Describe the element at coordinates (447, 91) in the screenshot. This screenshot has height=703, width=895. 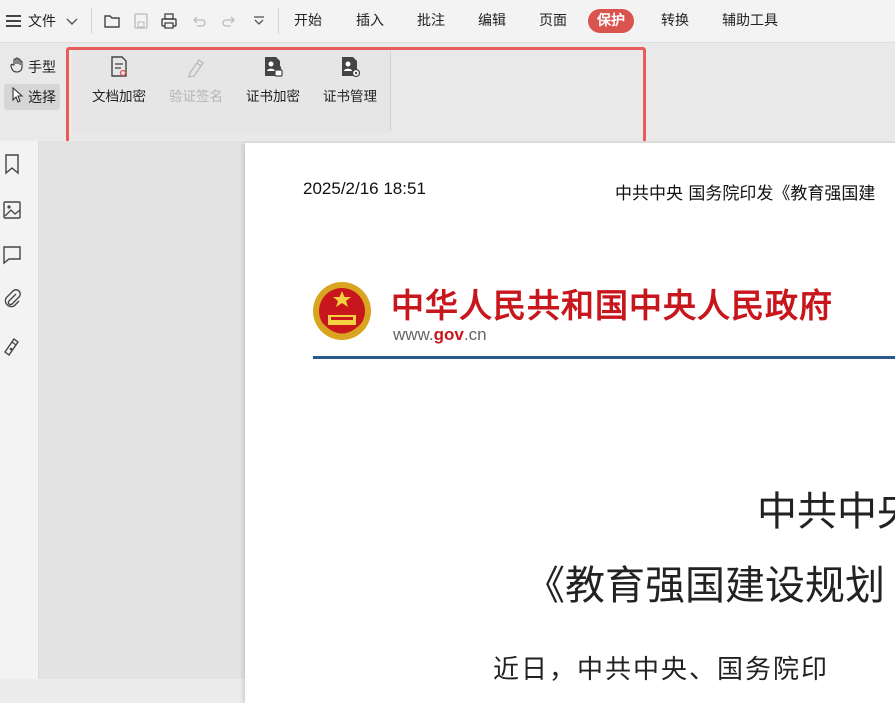
I see `ribbon: 手型 选择 文档加密 验证签名 证书加密 证书管理` at that location.